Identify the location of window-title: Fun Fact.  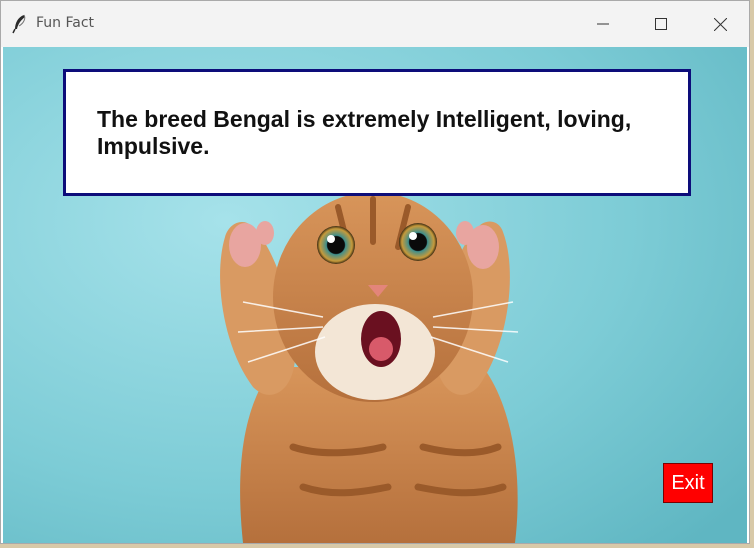
(65, 23).